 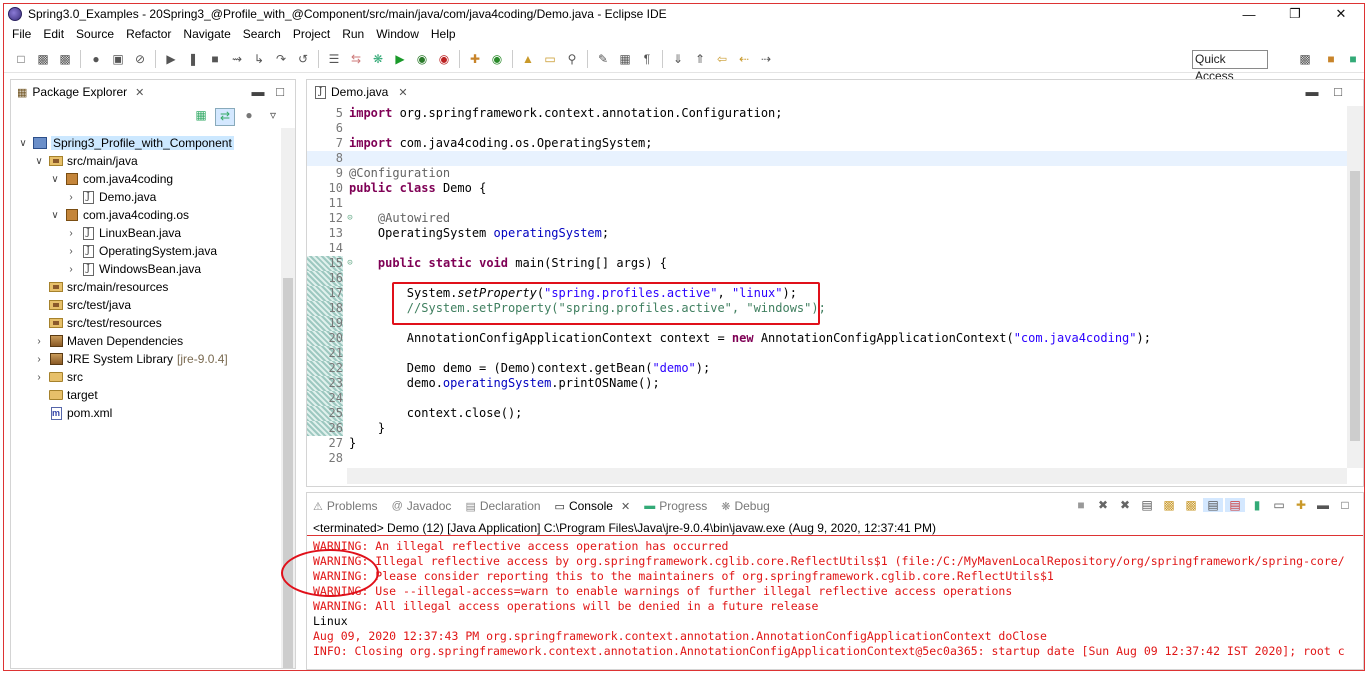 What do you see at coordinates (201, 117) in the screenshot?
I see `collapse-all-icon: ▦` at bounding box center [201, 117].